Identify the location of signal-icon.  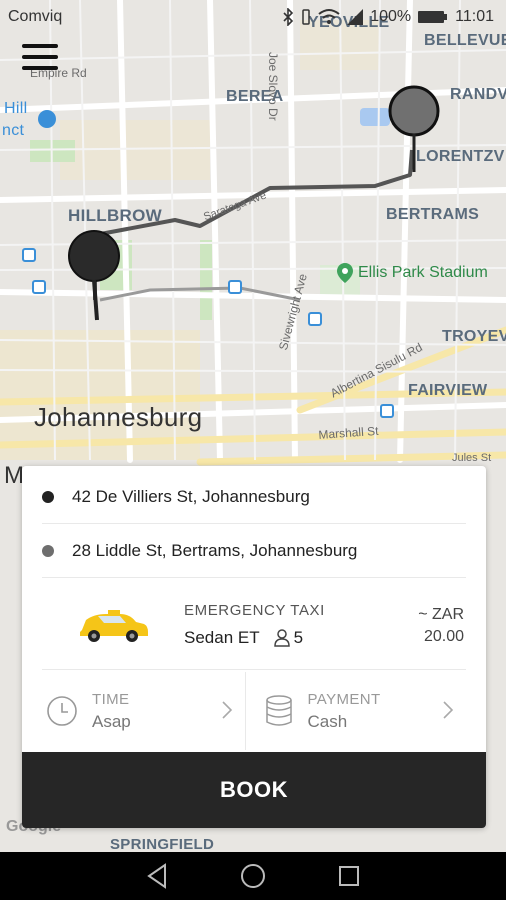
(355, 17).